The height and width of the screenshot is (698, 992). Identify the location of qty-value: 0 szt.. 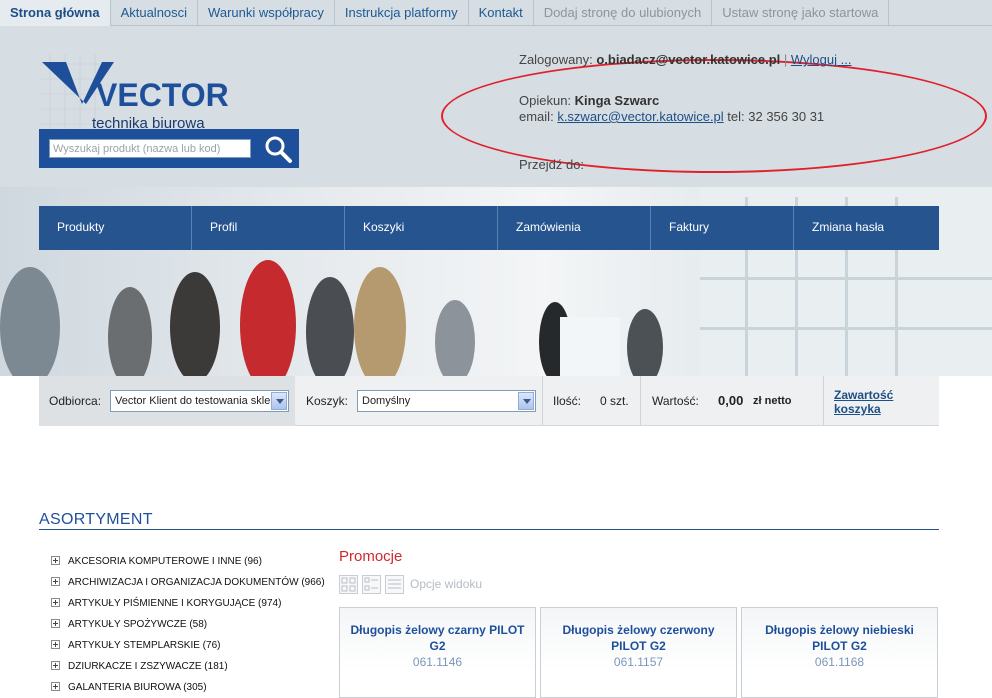
(614, 401).